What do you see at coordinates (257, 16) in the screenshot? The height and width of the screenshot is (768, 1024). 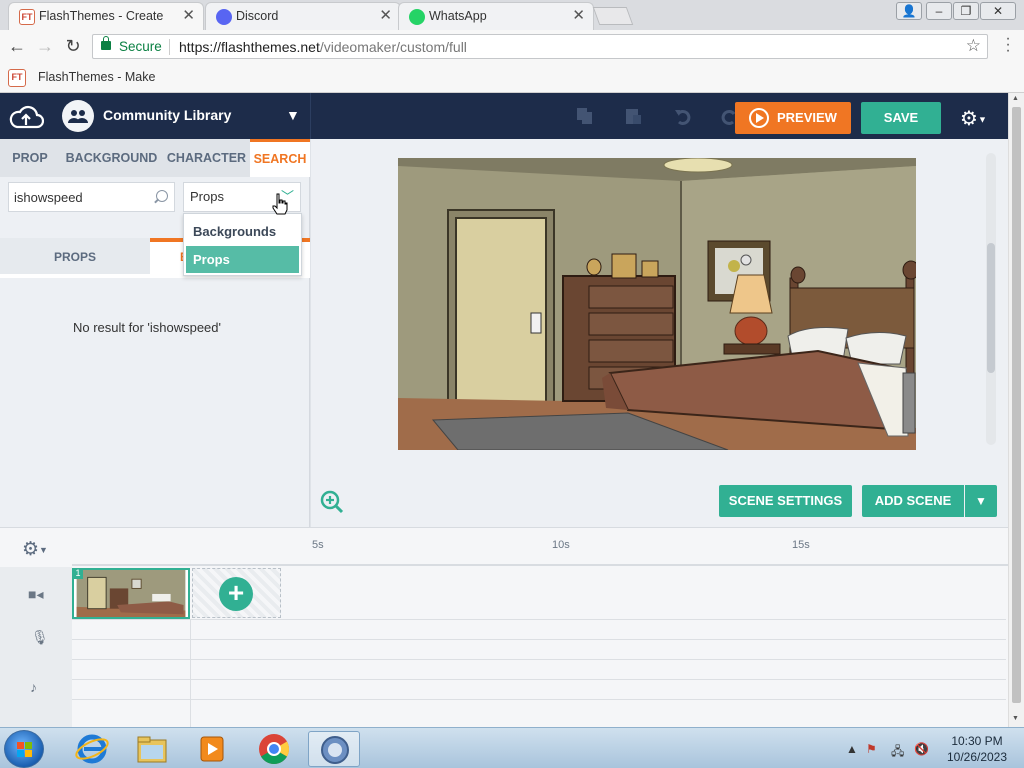 I see `tab-title: Discord` at bounding box center [257, 16].